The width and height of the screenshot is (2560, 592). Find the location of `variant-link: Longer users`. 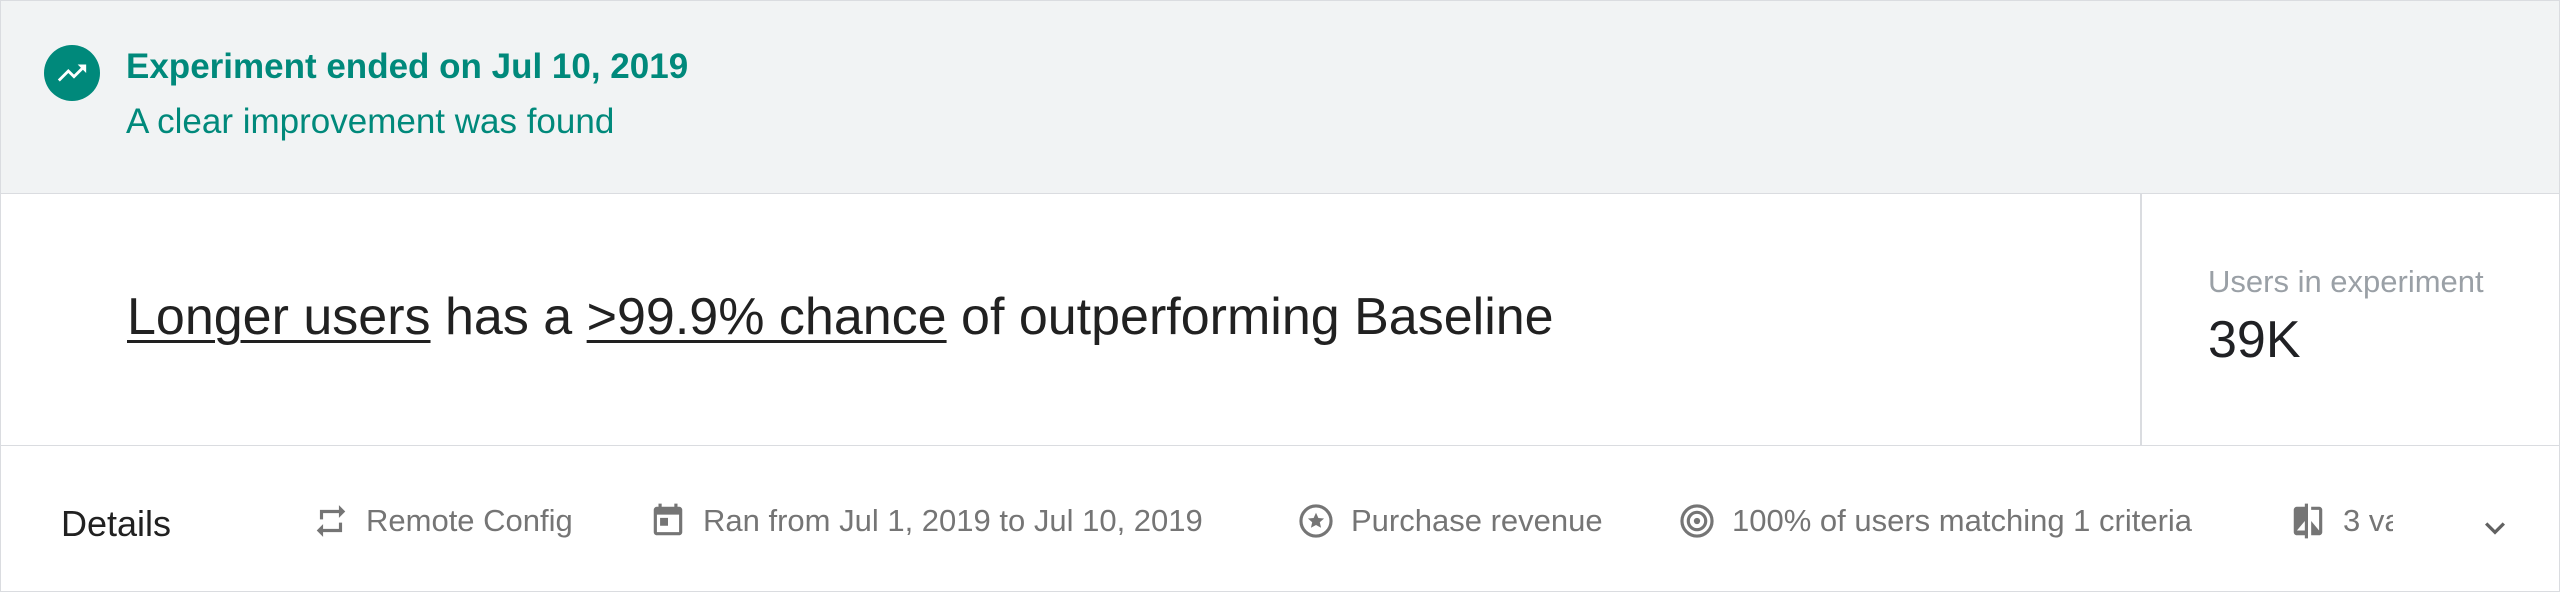

variant-link: Longer users is located at coordinates (279, 317).